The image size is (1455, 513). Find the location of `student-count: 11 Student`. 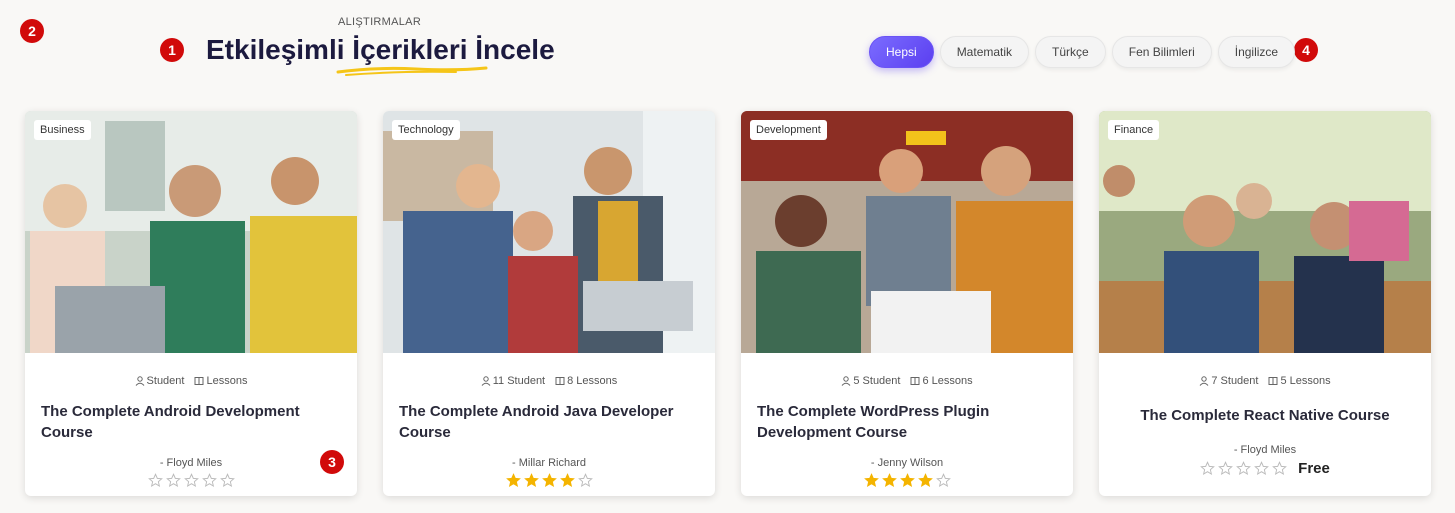

student-count: 11 Student is located at coordinates (519, 381).